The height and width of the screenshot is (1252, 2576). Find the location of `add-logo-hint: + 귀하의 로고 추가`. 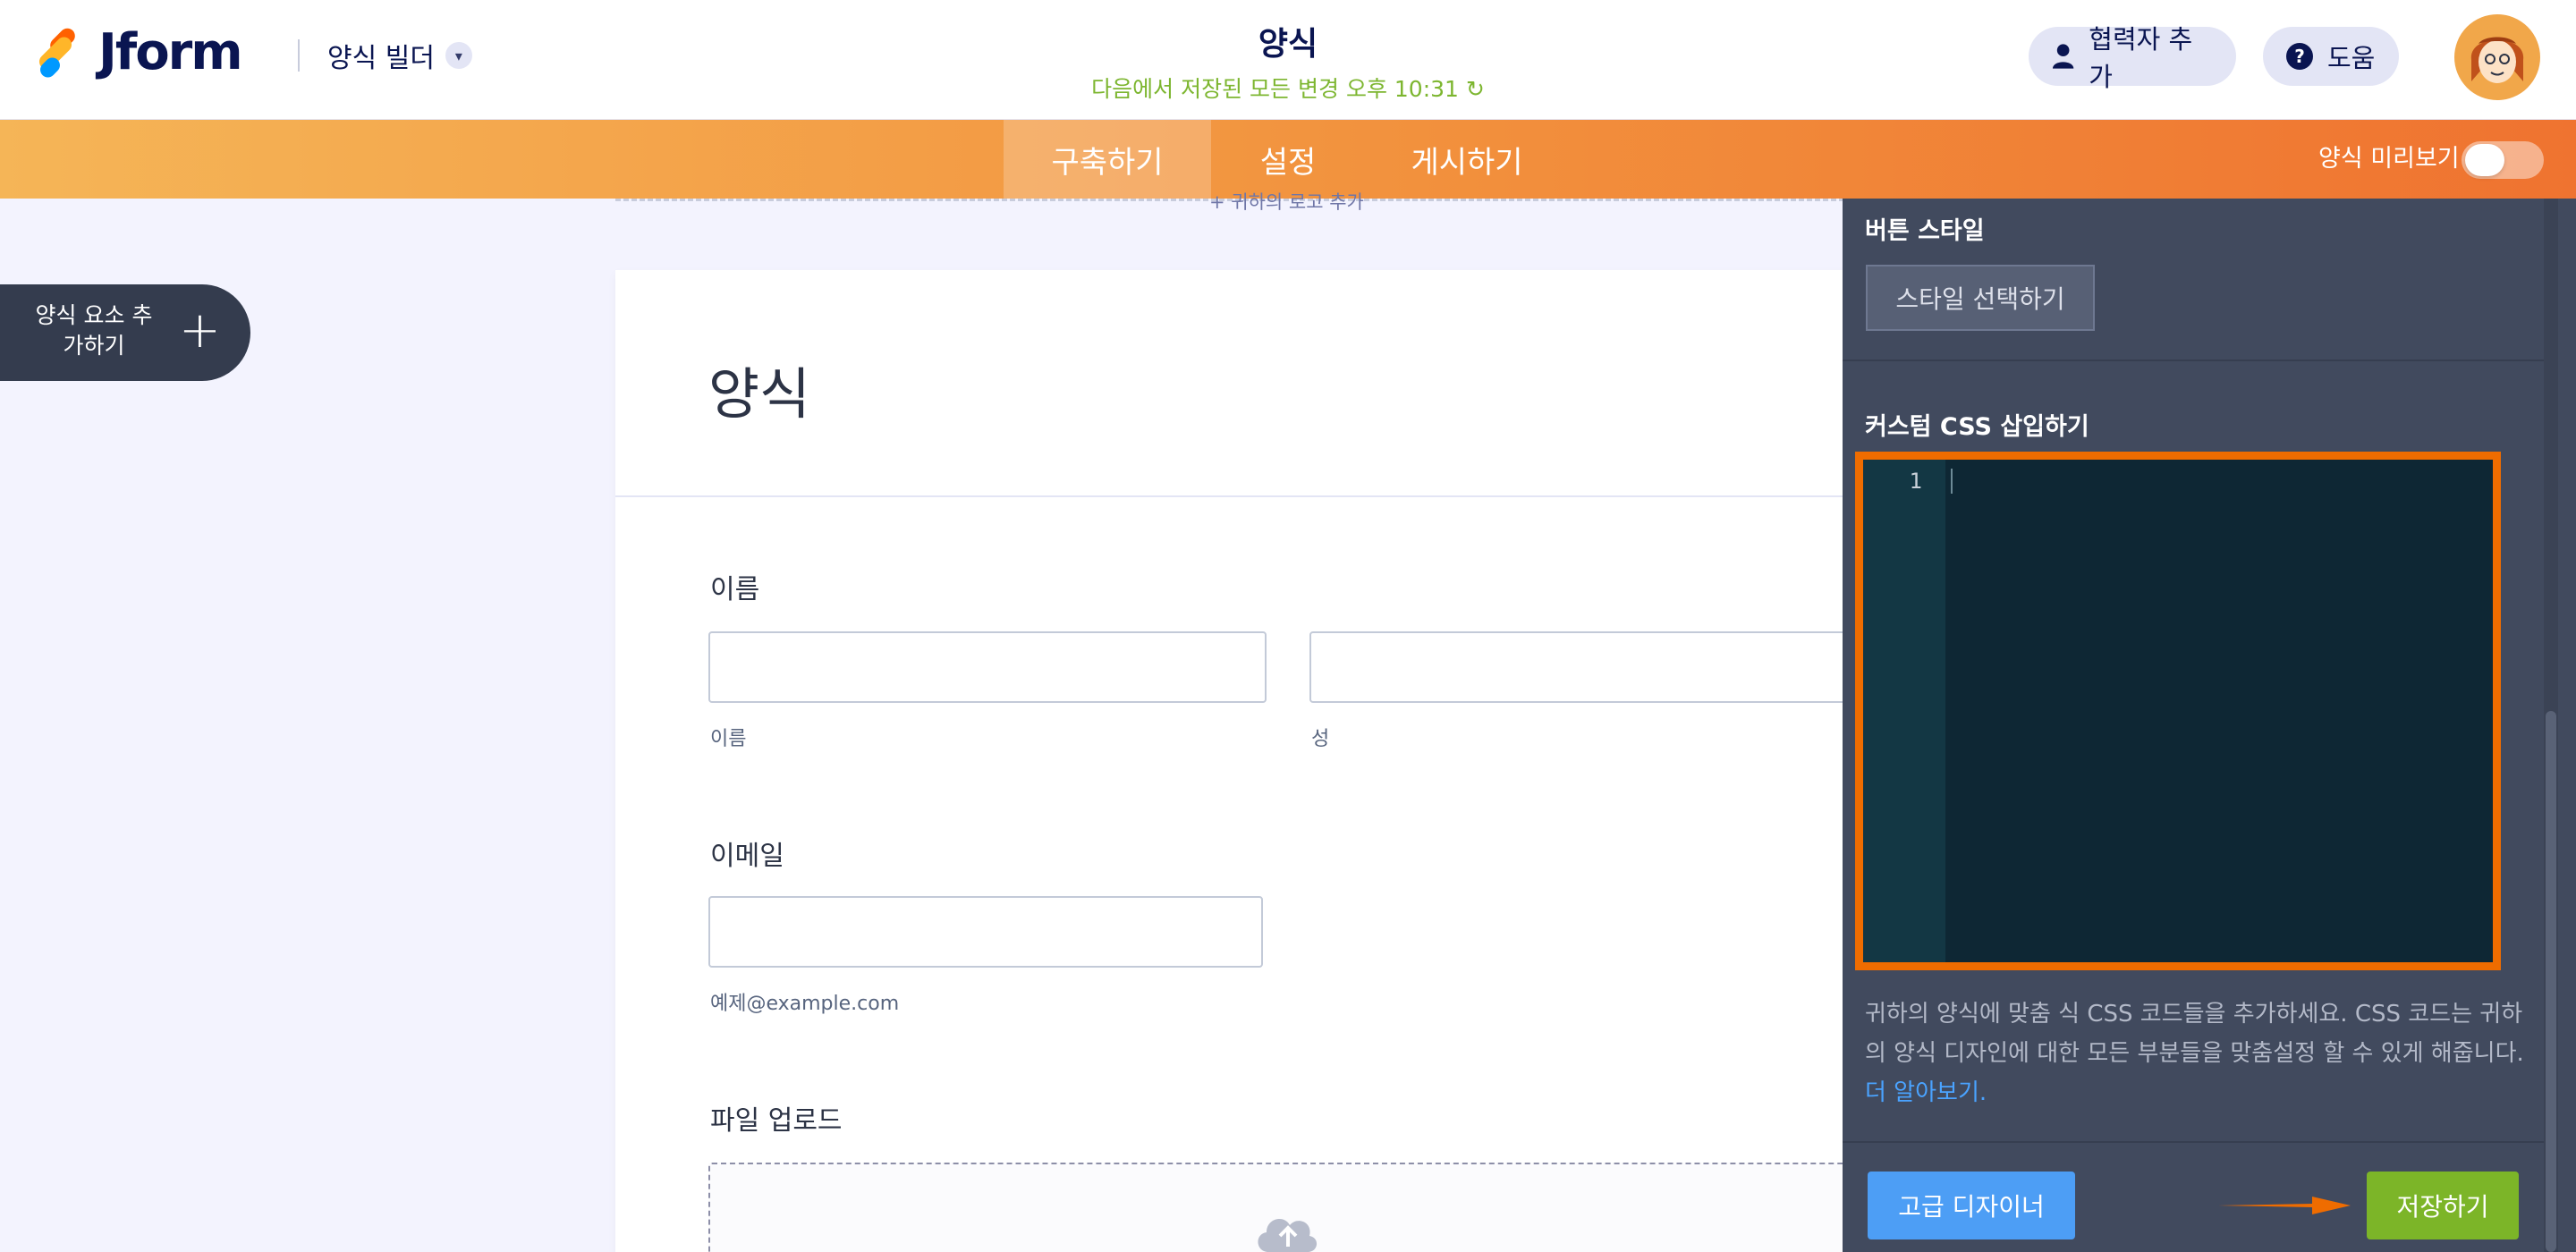

add-logo-hint: + 귀하의 로고 추가 is located at coordinates (1286, 201).